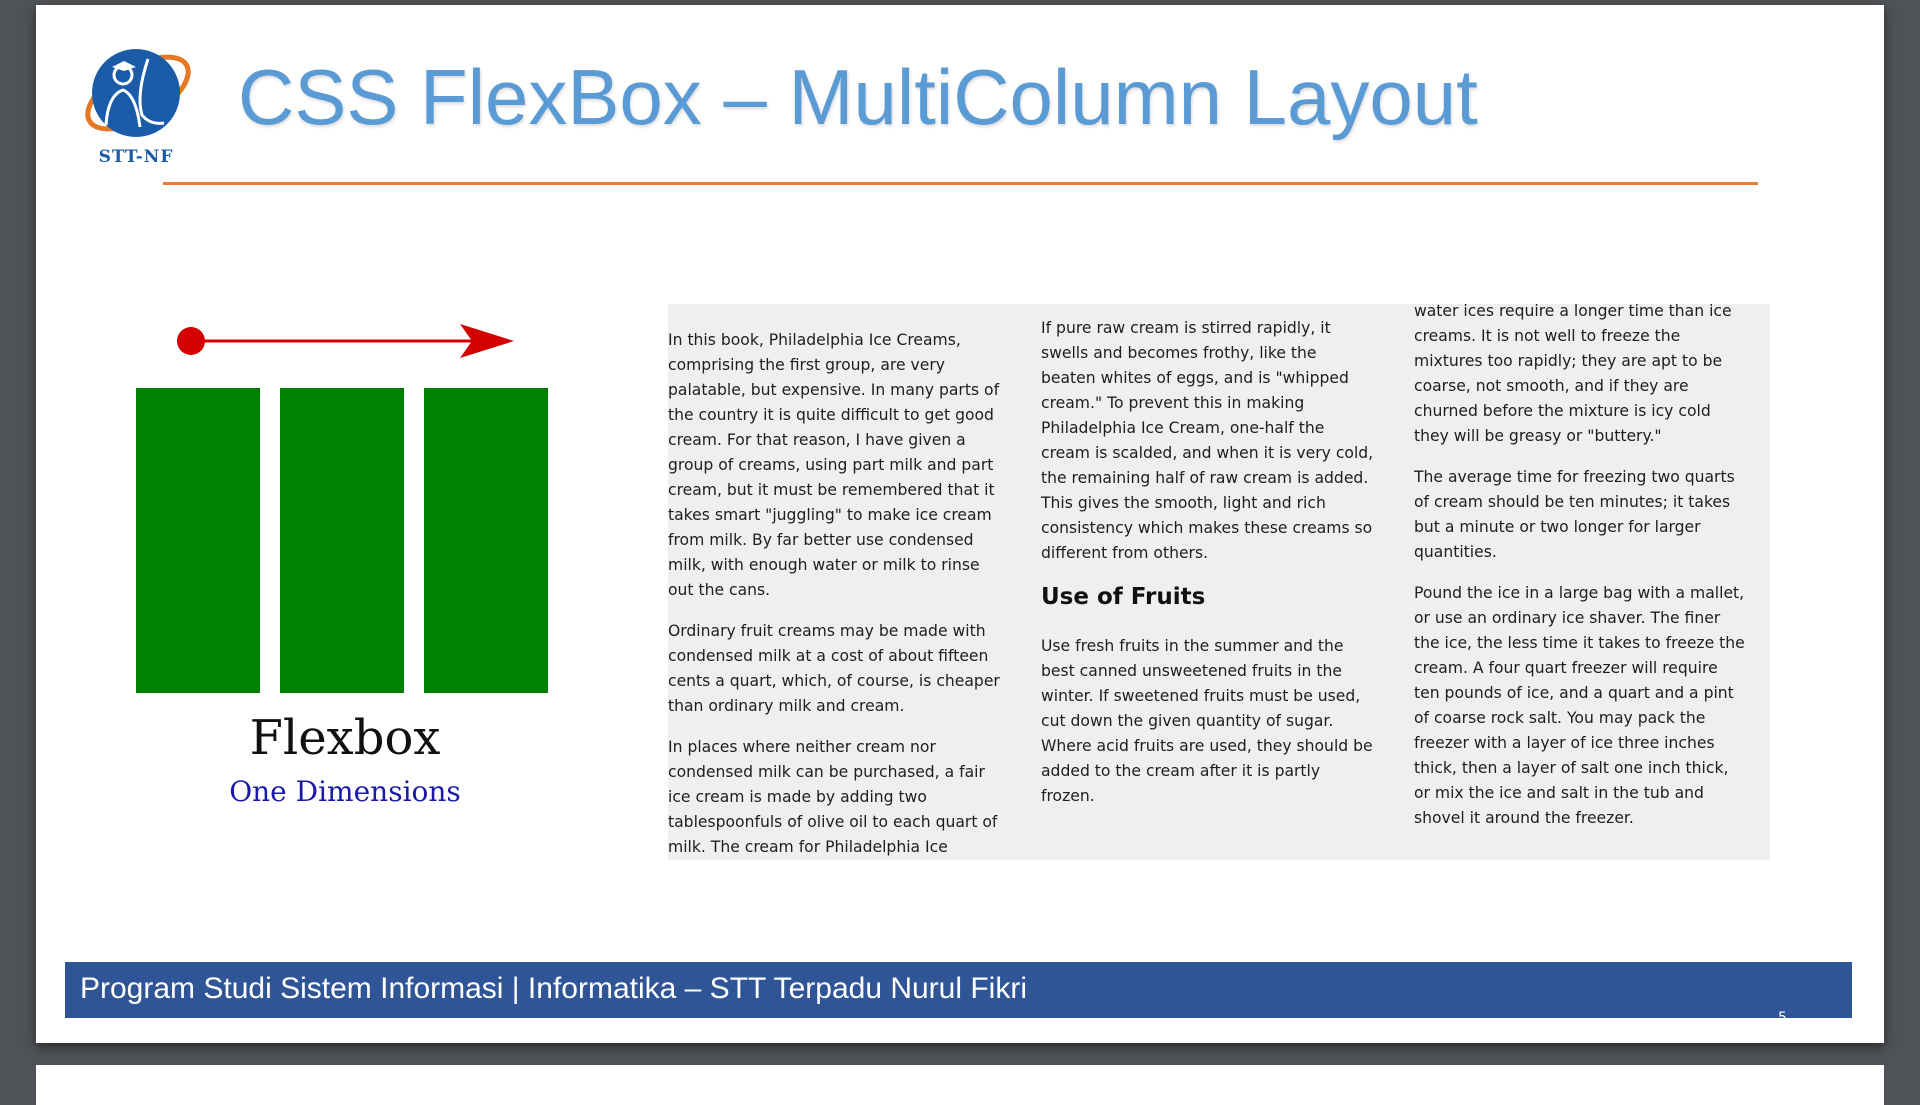 The image size is (1920, 1105). I want to click on text-line: creams. It is not well to freeze the, so click(1547, 336).